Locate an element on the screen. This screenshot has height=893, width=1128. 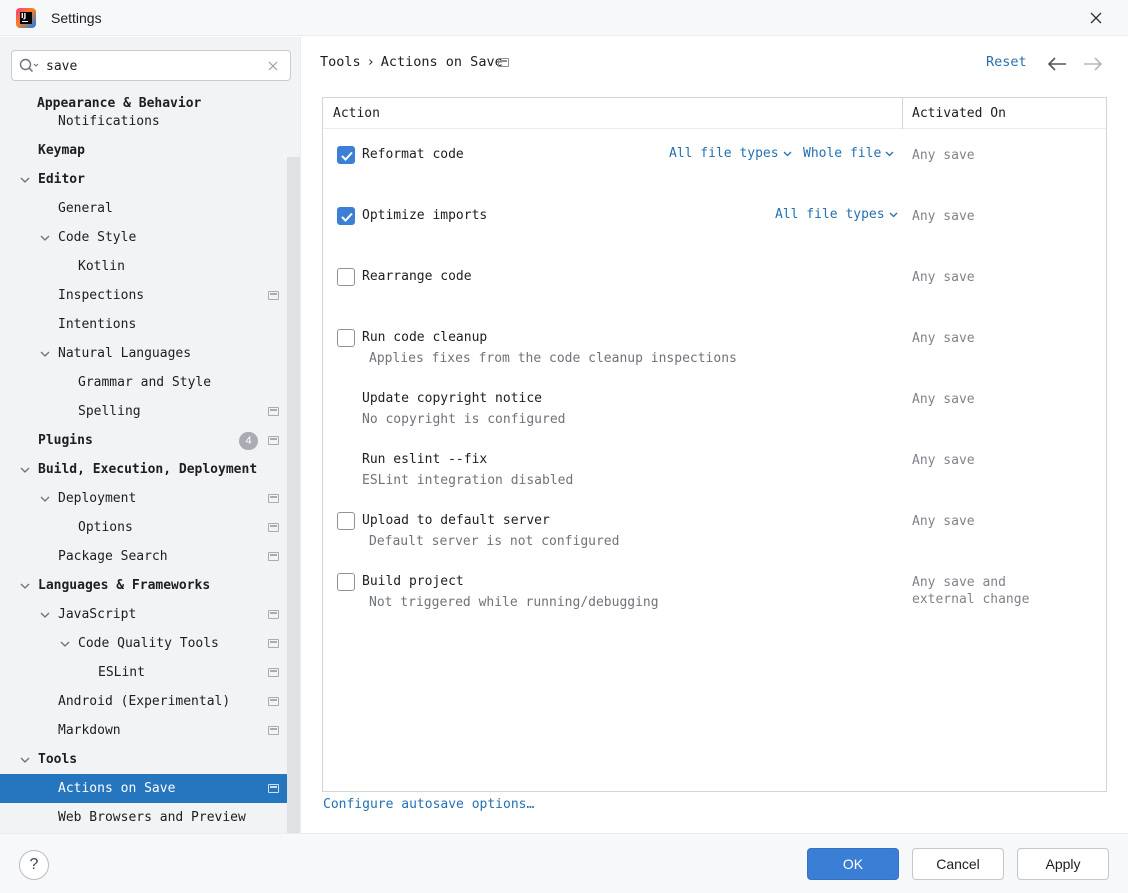
breadcrumb: Tools › Actions on Save is located at coordinates (411, 62).